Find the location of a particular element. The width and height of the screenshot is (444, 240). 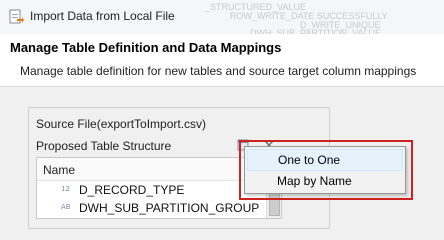

number-type-icon: 12 is located at coordinates (65, 189).